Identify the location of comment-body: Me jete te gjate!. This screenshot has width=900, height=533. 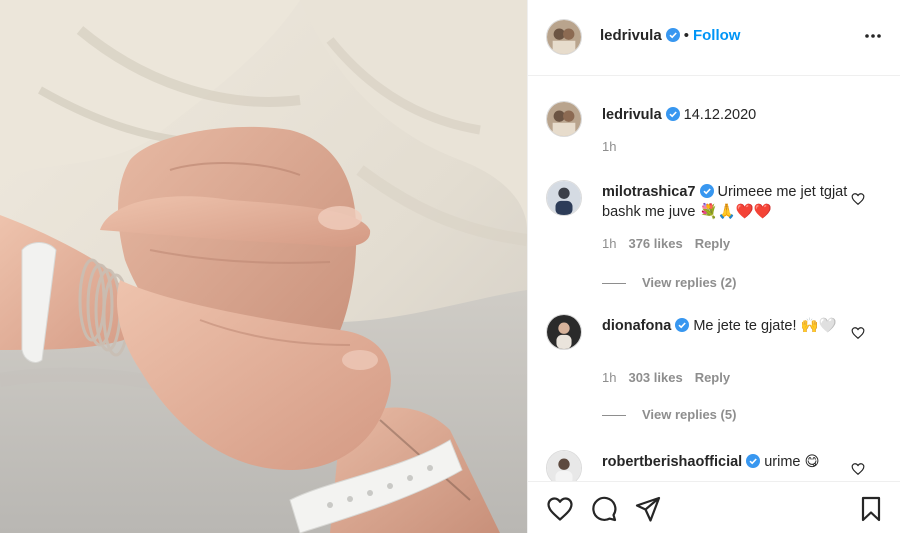
(745, 326).